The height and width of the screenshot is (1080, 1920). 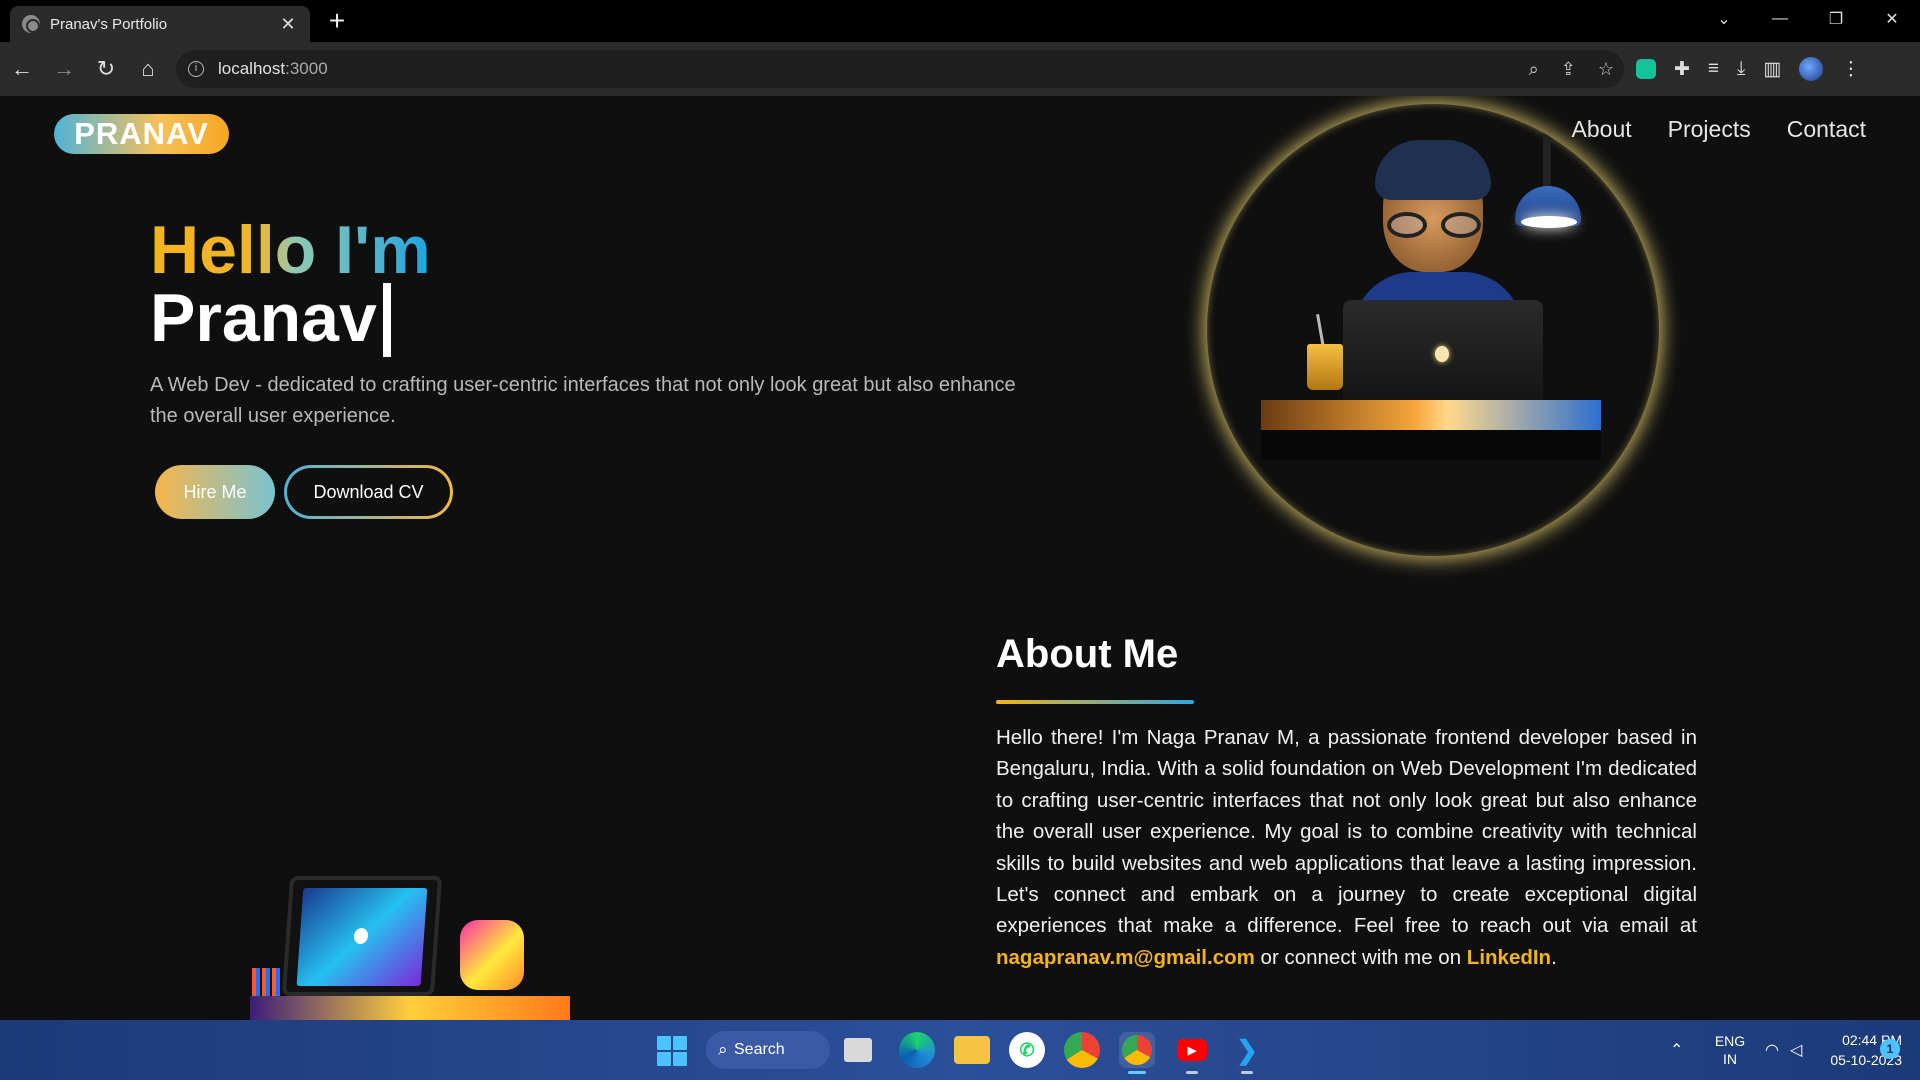 What do you see at coordinates (1320, 331) in the screenshot?
I see `straw` at bounding box center [1320, 331].